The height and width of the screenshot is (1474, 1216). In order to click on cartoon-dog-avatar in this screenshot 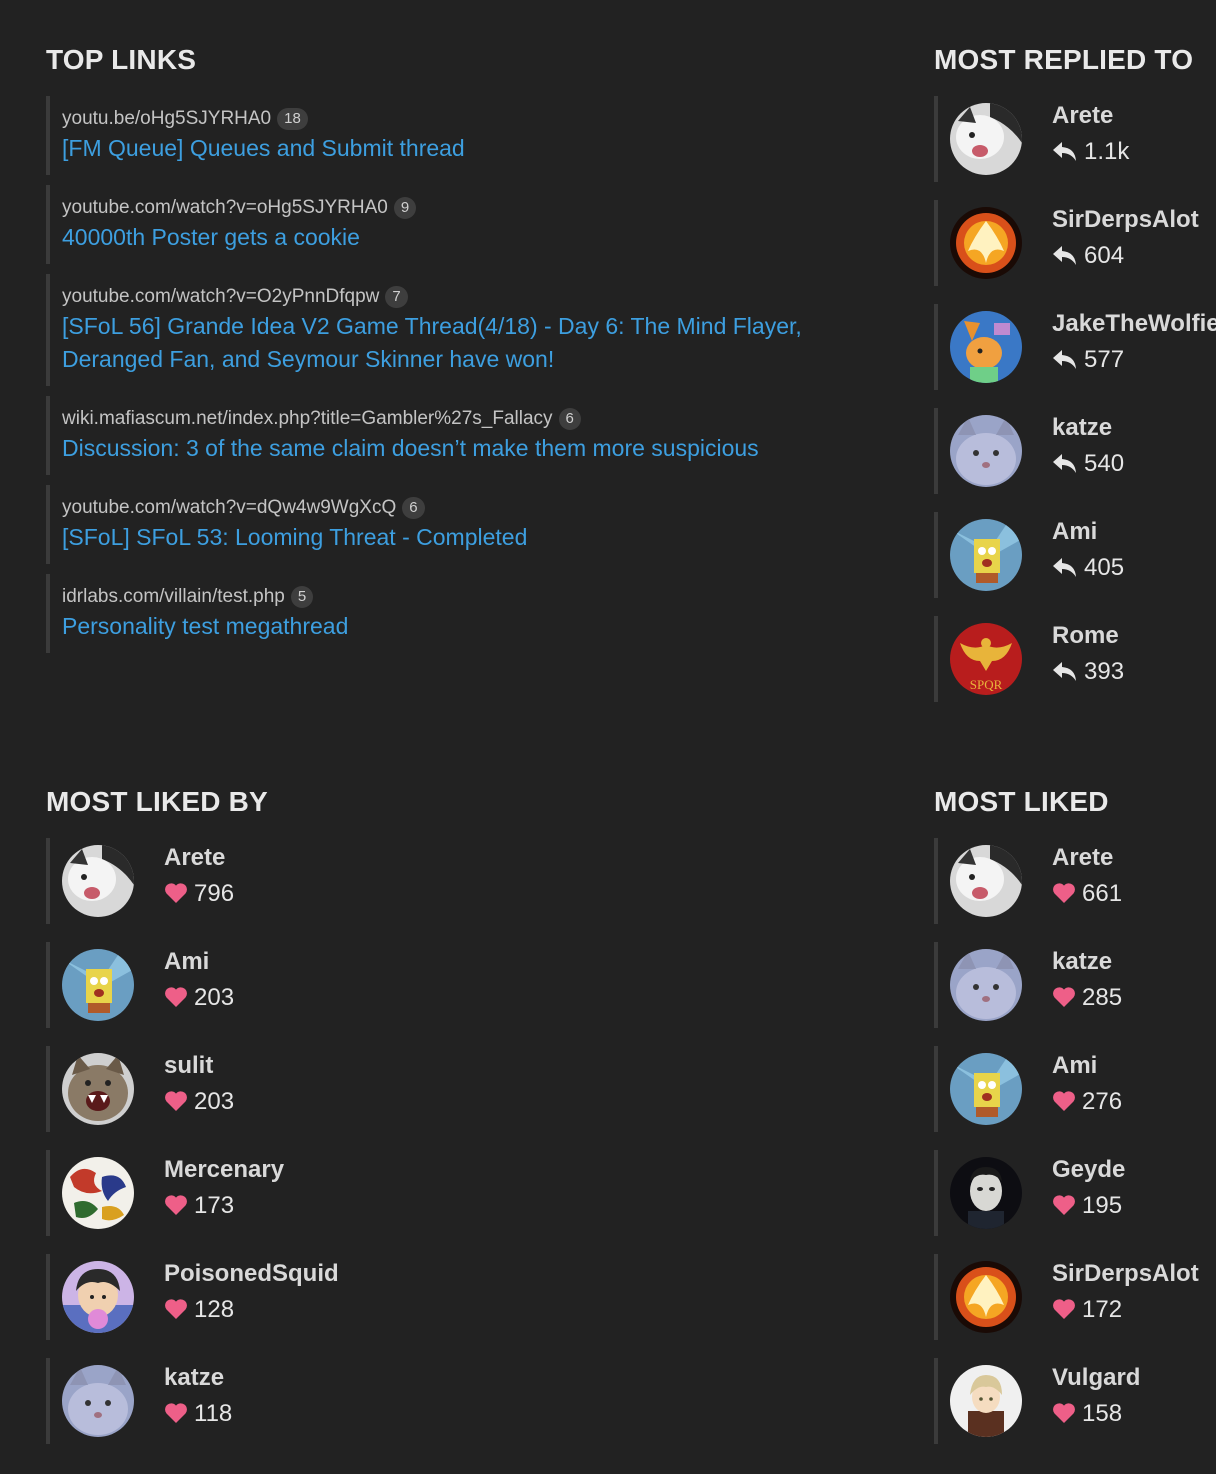, I will do `click(986, 347)`.